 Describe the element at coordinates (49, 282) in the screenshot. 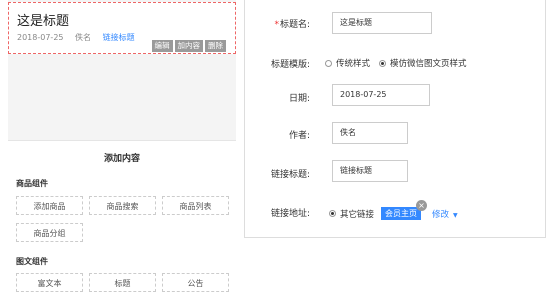

I see `rich-text-button: 富文本` at that location.